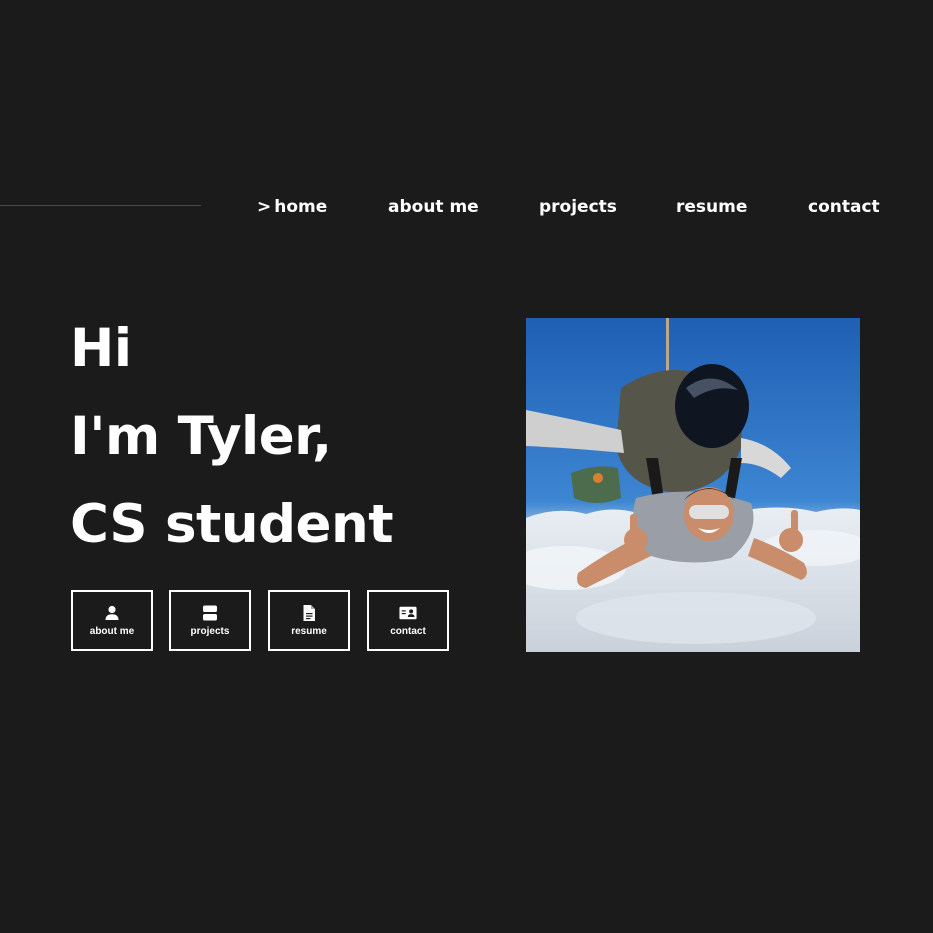 The height and width of the screenshot is (933, 933). What do you see at coordinates (408, 631) in the screenshot?
I see `quick-link-contact-label: contact` at bounding box center [408, 631].